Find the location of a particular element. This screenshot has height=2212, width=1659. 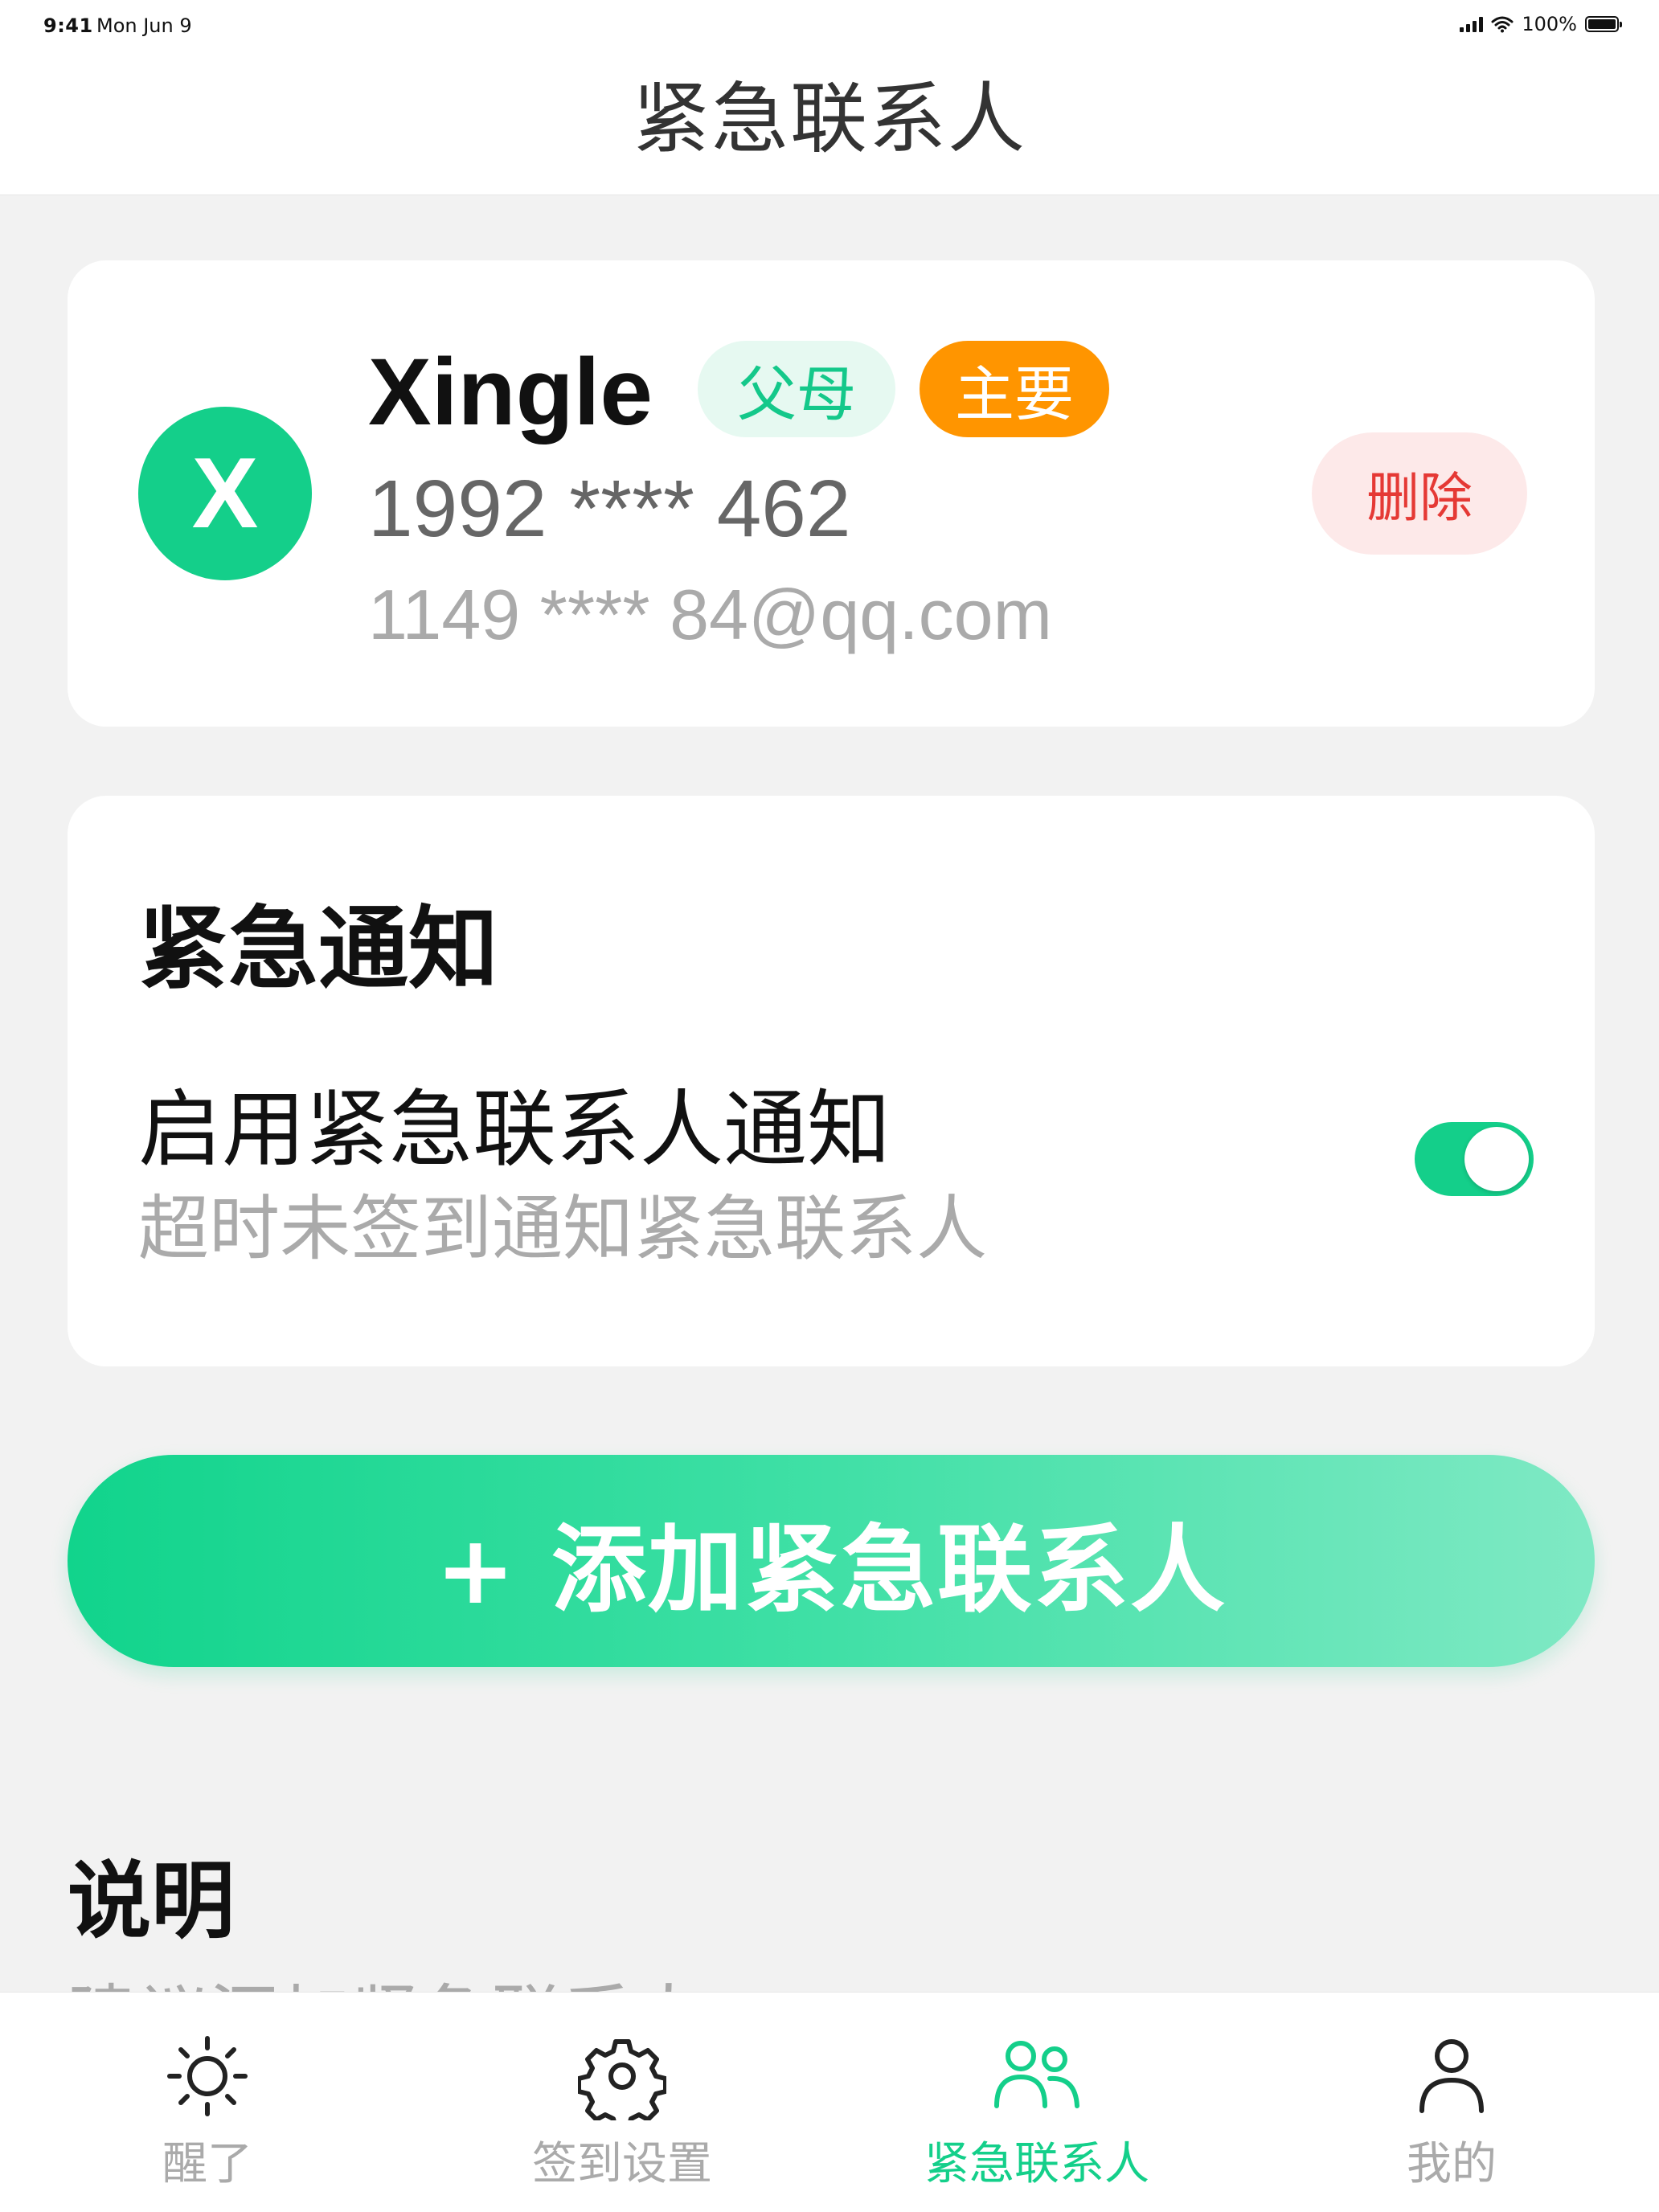

status-time: 9:41 is located at coordinates (68, 25).